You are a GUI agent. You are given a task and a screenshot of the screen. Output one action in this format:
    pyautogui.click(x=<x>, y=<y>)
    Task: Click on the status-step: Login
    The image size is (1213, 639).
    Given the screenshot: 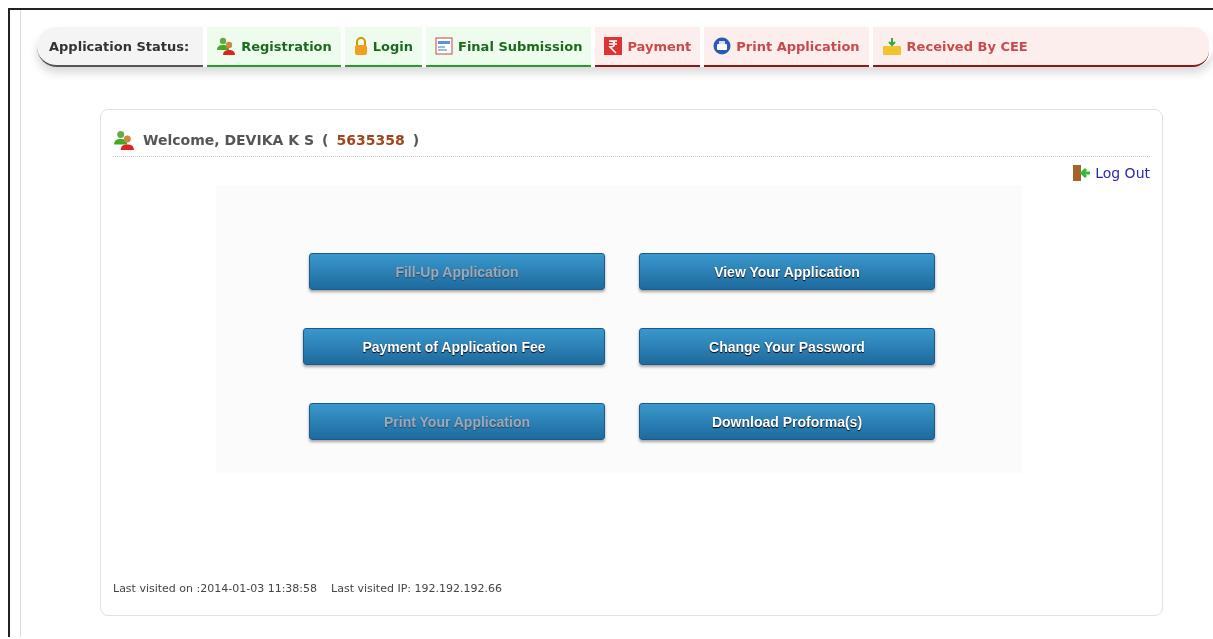 What is the action you would take?
    pyautogui.click(x=383, y=47)
    